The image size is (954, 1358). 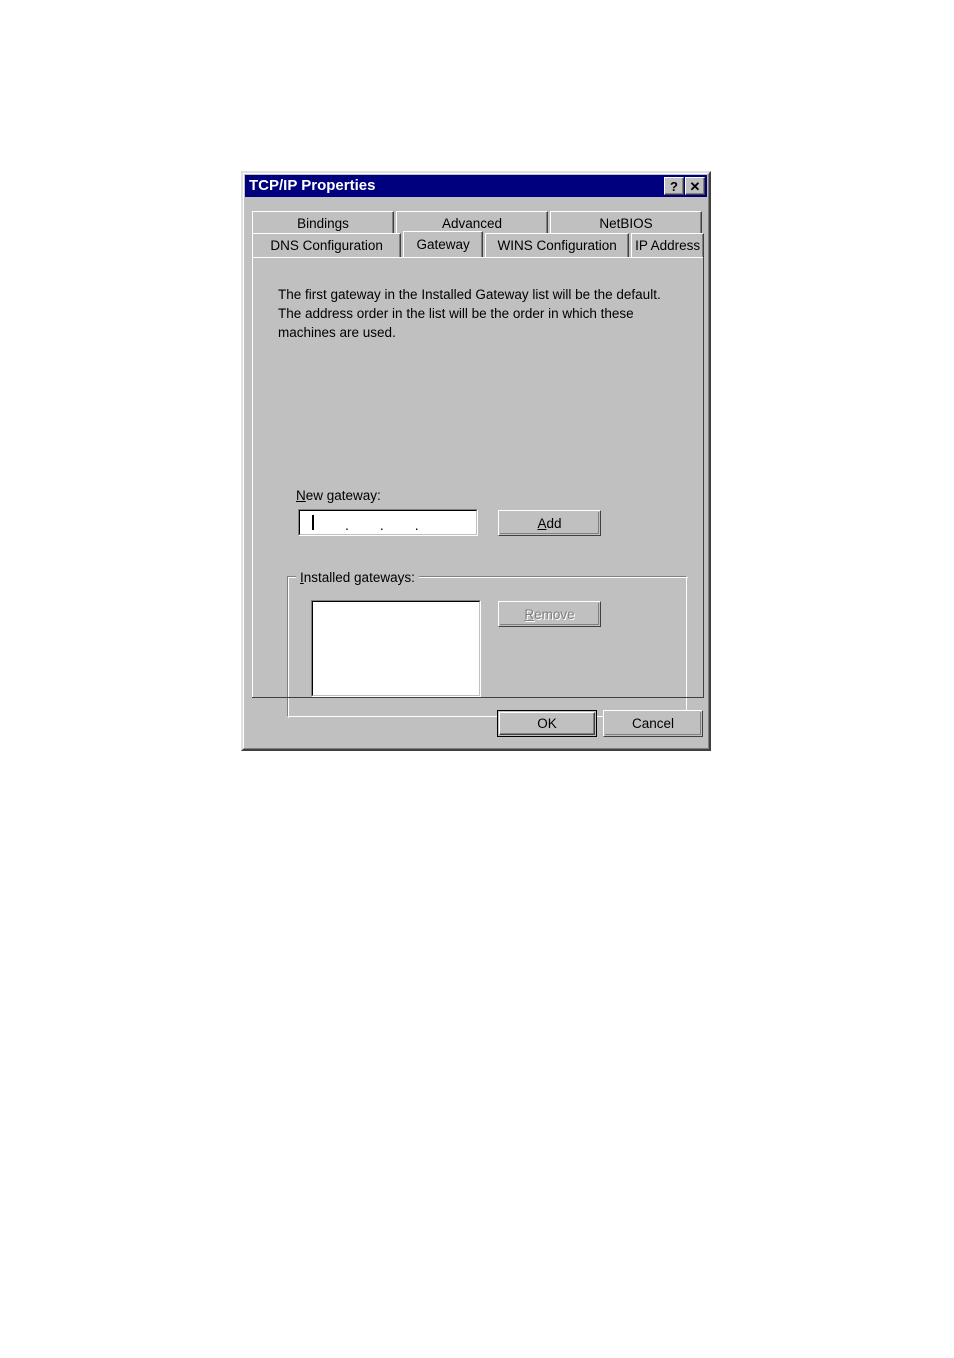 I want to click on tab-bindings-label: Bindings, so click(x=323, y=223).